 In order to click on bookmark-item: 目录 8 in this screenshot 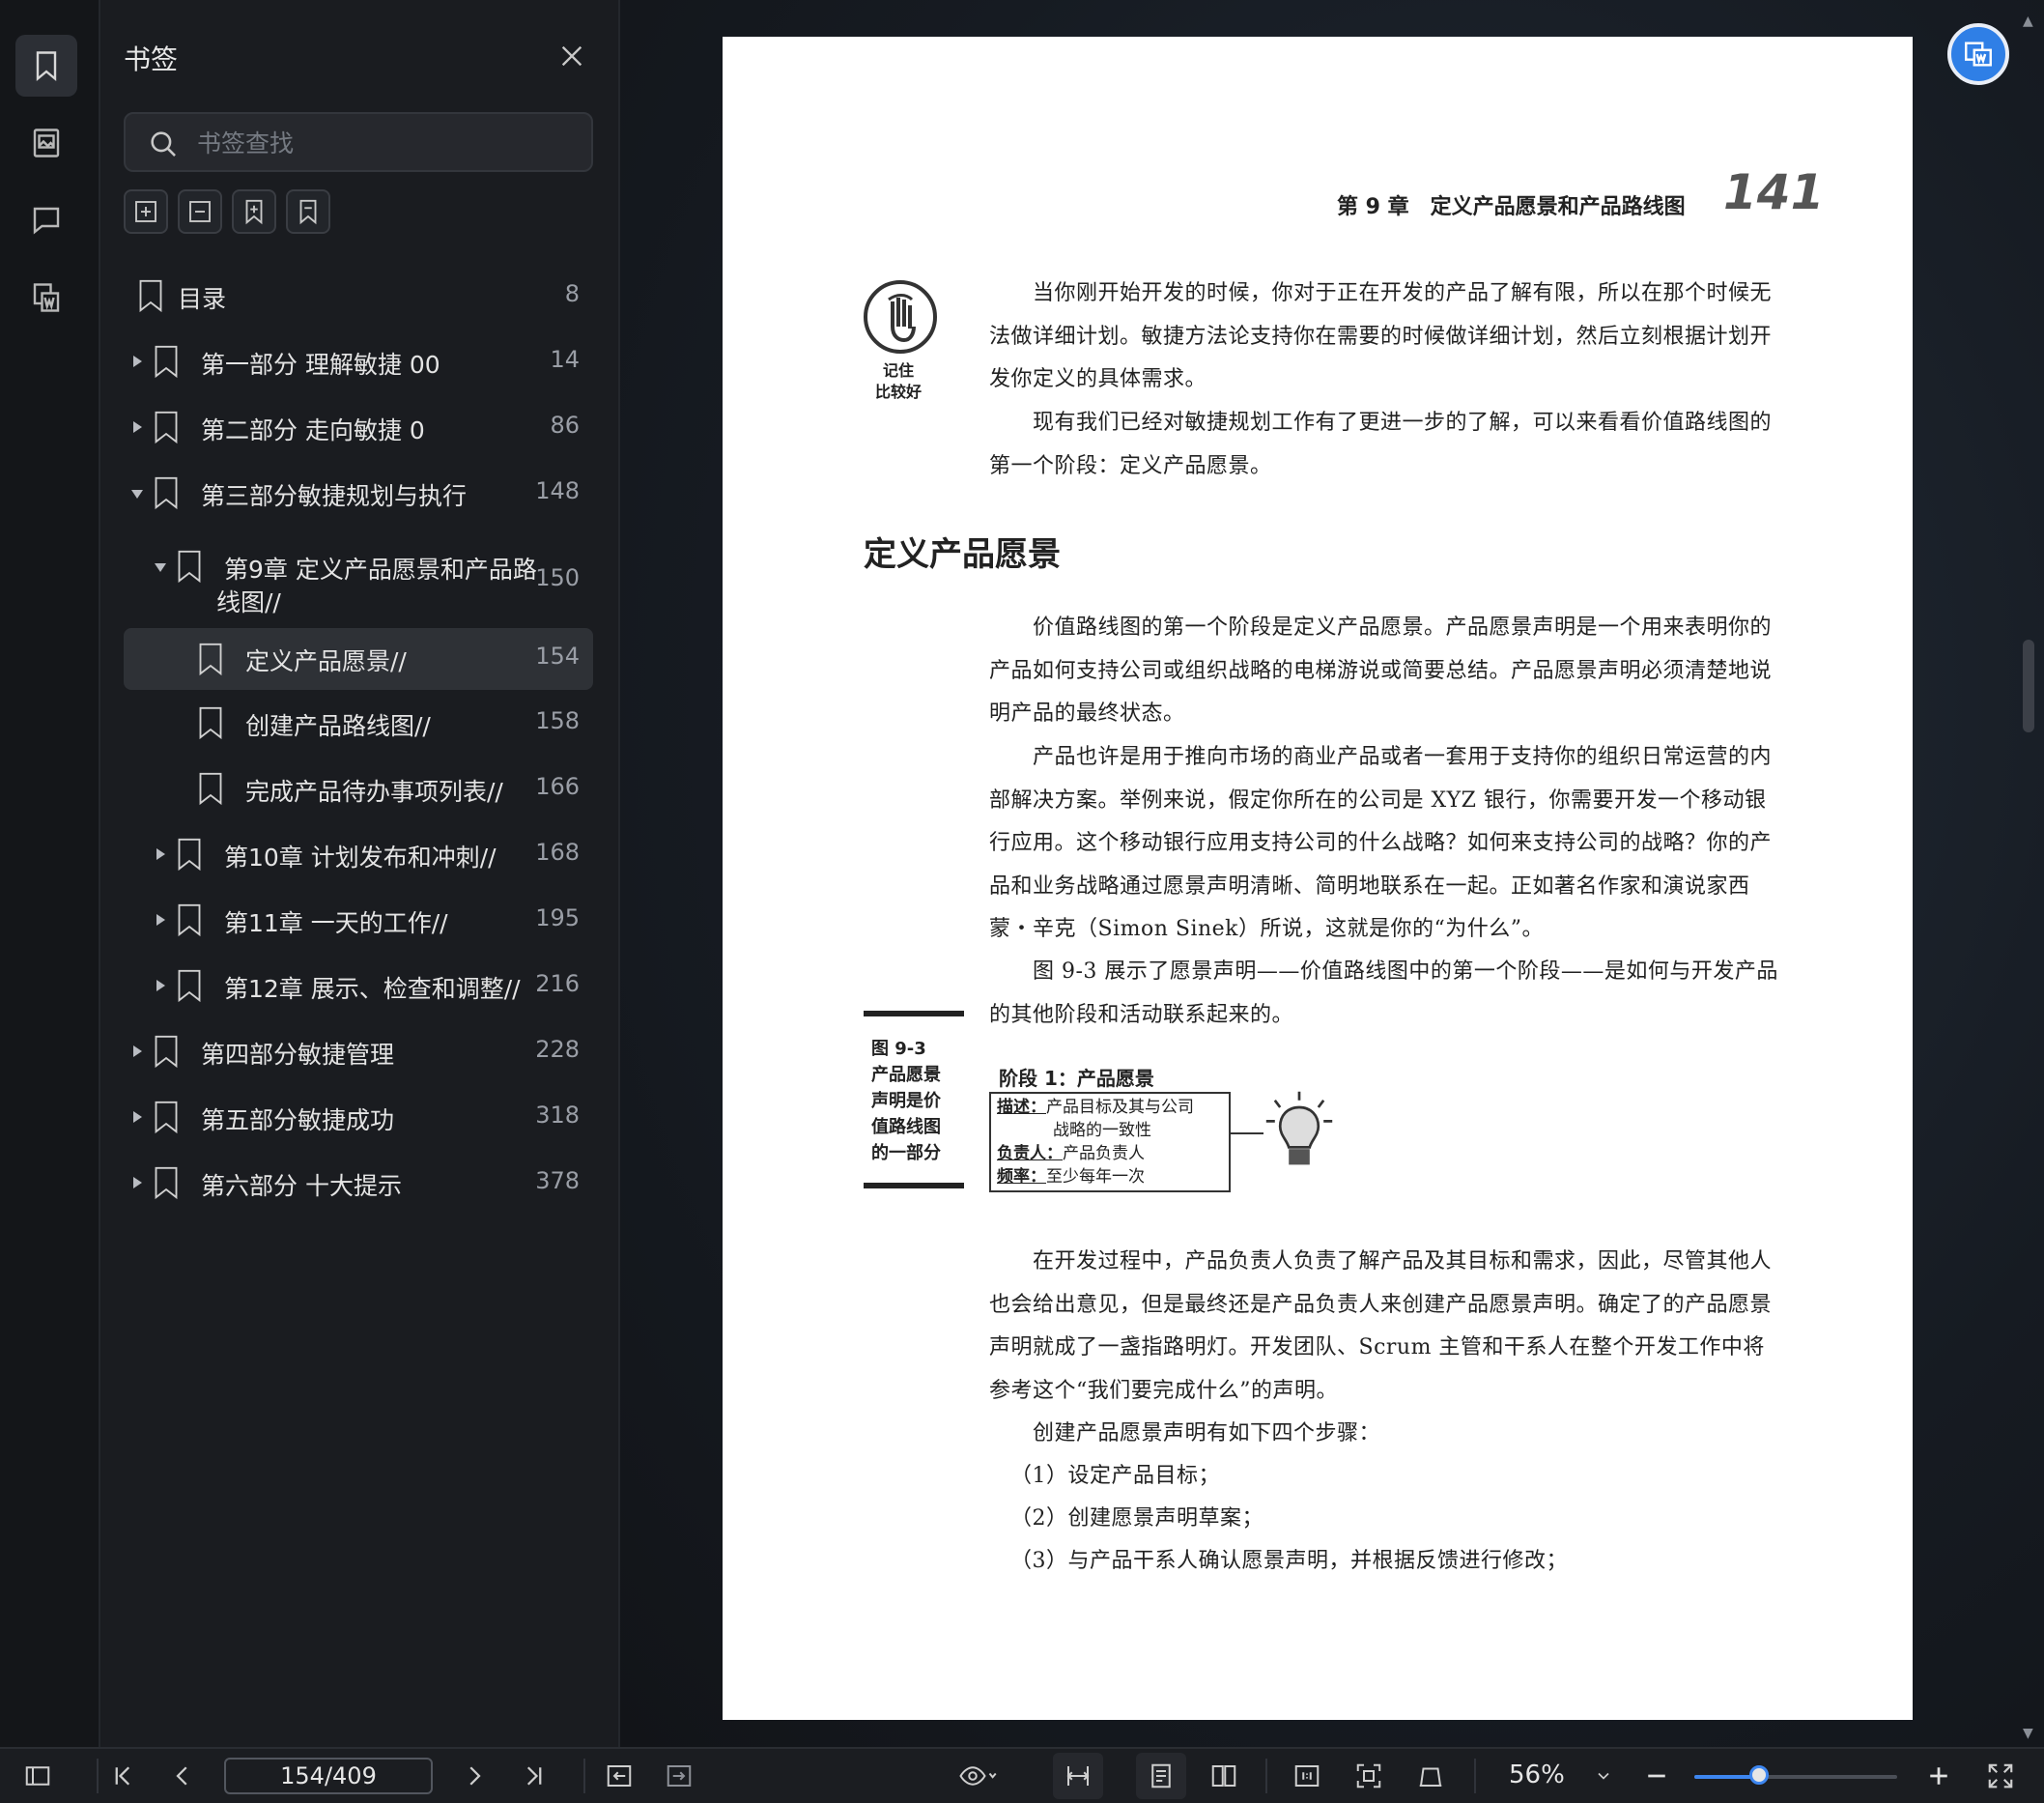, I will do `click(359, 297)`.